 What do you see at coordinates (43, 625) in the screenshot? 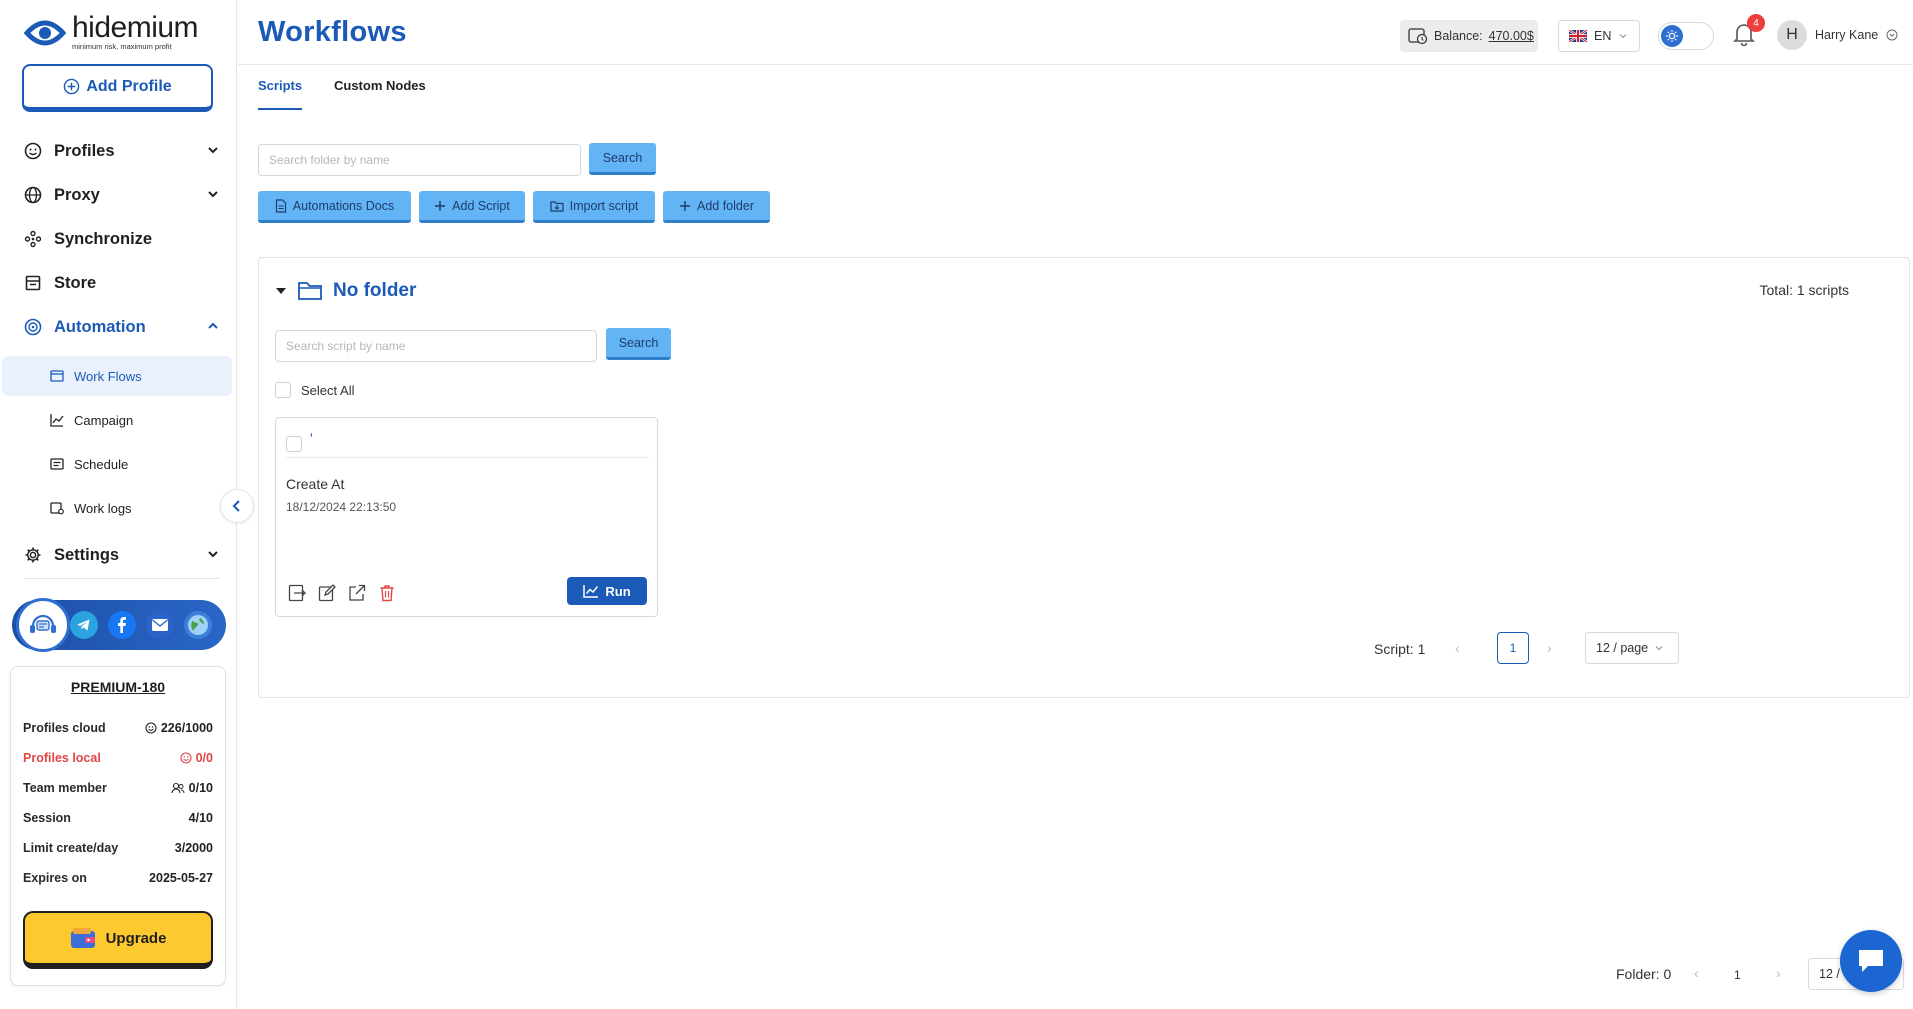
I see `support-agent-icon` at bounding box center [43, 625].